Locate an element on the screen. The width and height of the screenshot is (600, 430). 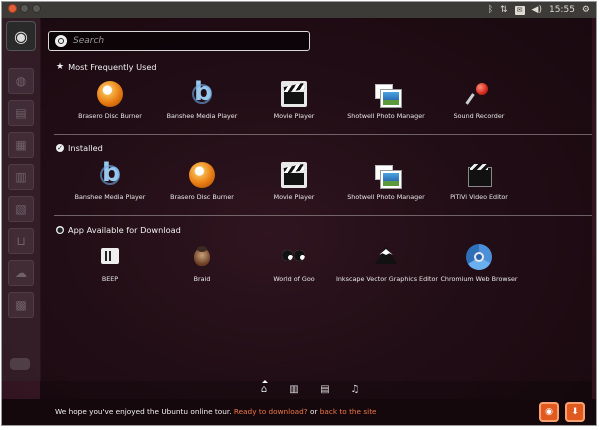
music-lens-icon: ♫ is located at coordinates (355, 390).